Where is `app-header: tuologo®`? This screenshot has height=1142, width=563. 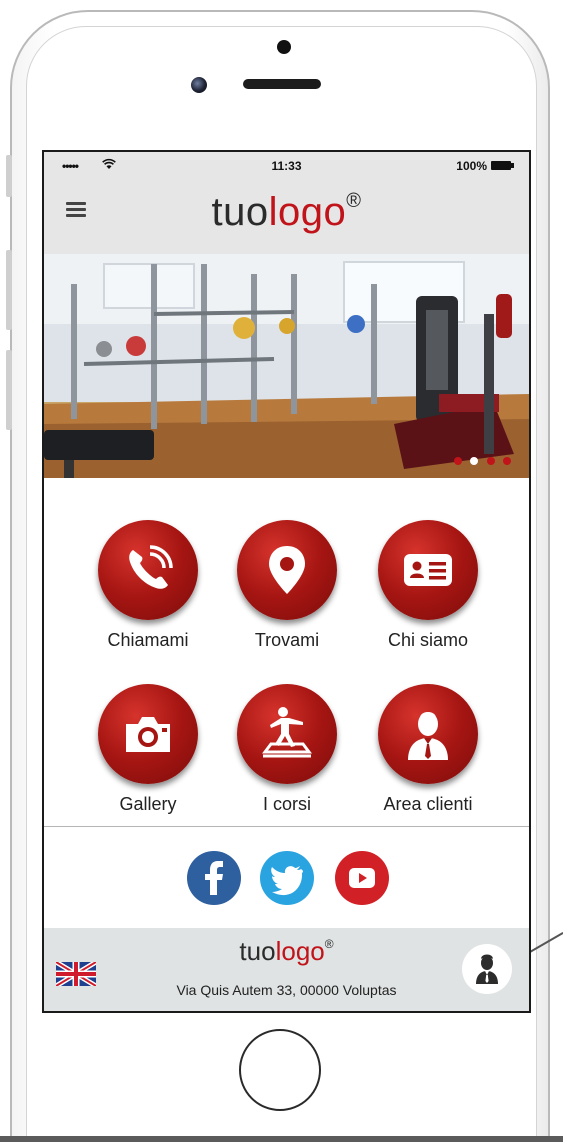 app-header: tuologo® is located at coordinates (286, 217).